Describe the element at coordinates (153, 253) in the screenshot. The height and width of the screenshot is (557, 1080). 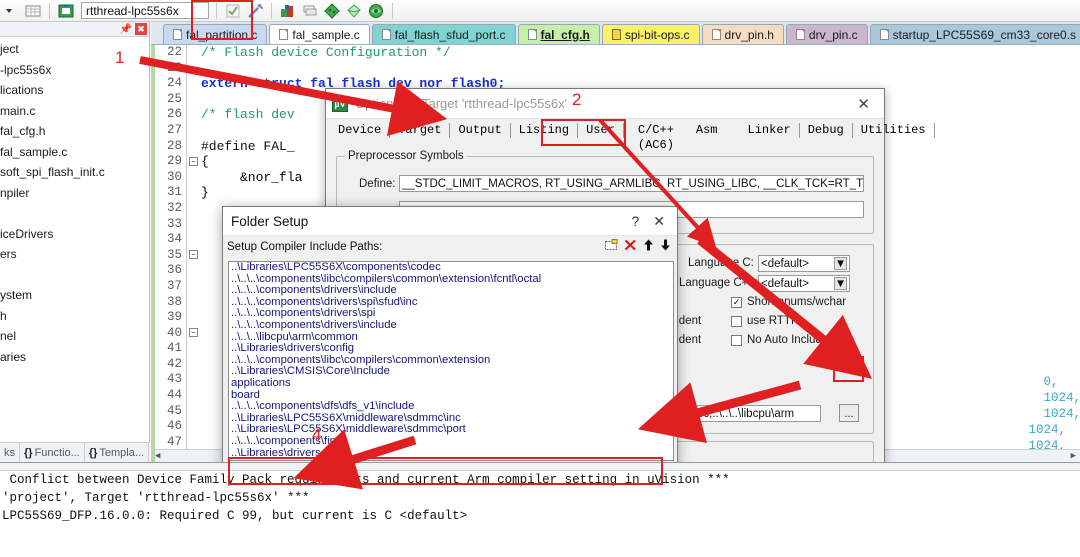
I see `editor-left-margin-bar` at that location.